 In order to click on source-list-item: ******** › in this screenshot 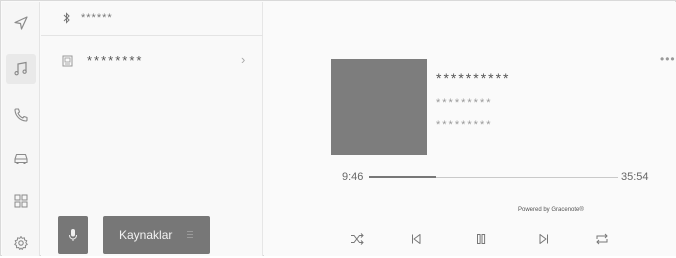, I will do `click(152, 61)`.